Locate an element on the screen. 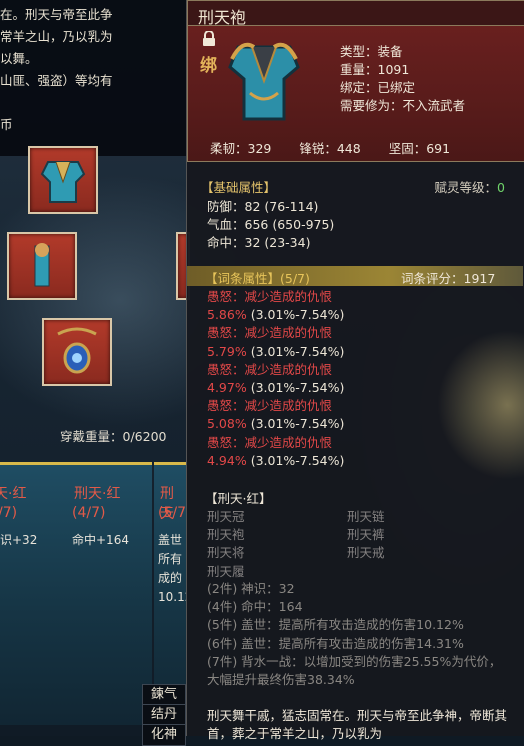 This screenshot has width=524, height=746. spirit-grade-label: 赋灵等级： is located at coordinates (466, 187).